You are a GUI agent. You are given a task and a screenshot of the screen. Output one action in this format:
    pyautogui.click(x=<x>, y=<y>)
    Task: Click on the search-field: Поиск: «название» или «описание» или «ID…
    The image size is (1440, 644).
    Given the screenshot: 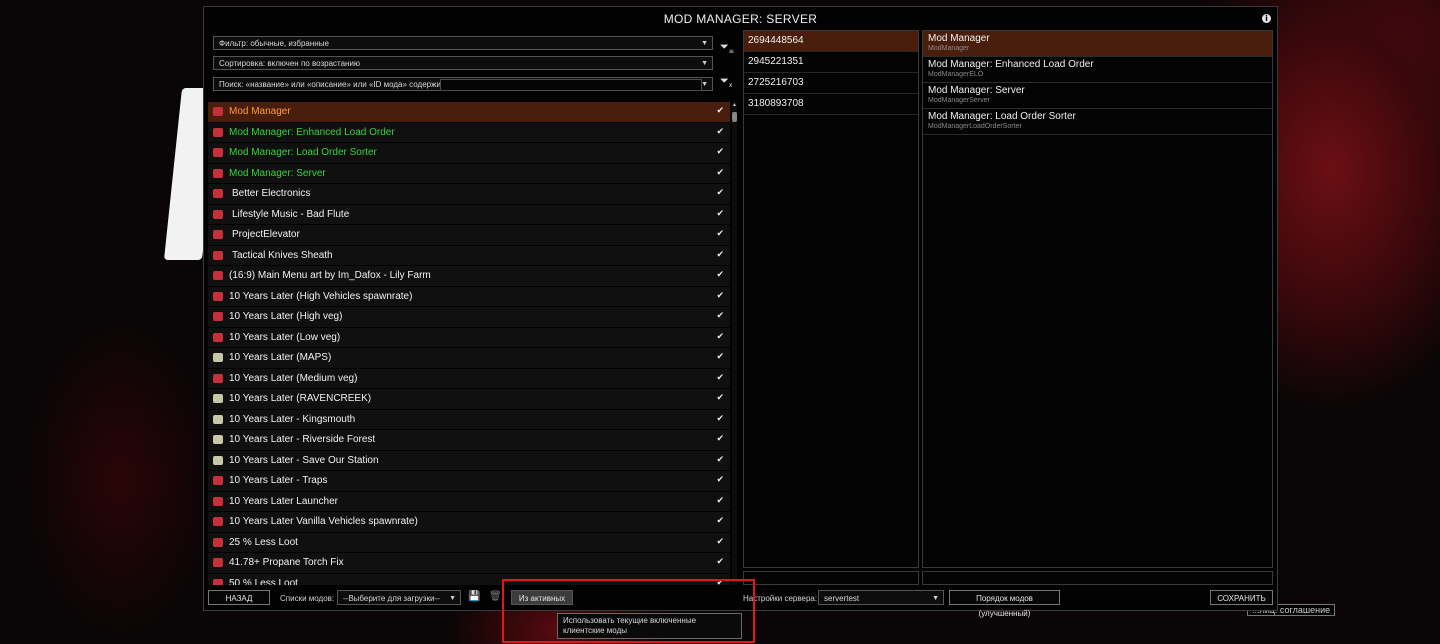 What is the action you would take?
    pyautogui.click(x=463, y=84)
    